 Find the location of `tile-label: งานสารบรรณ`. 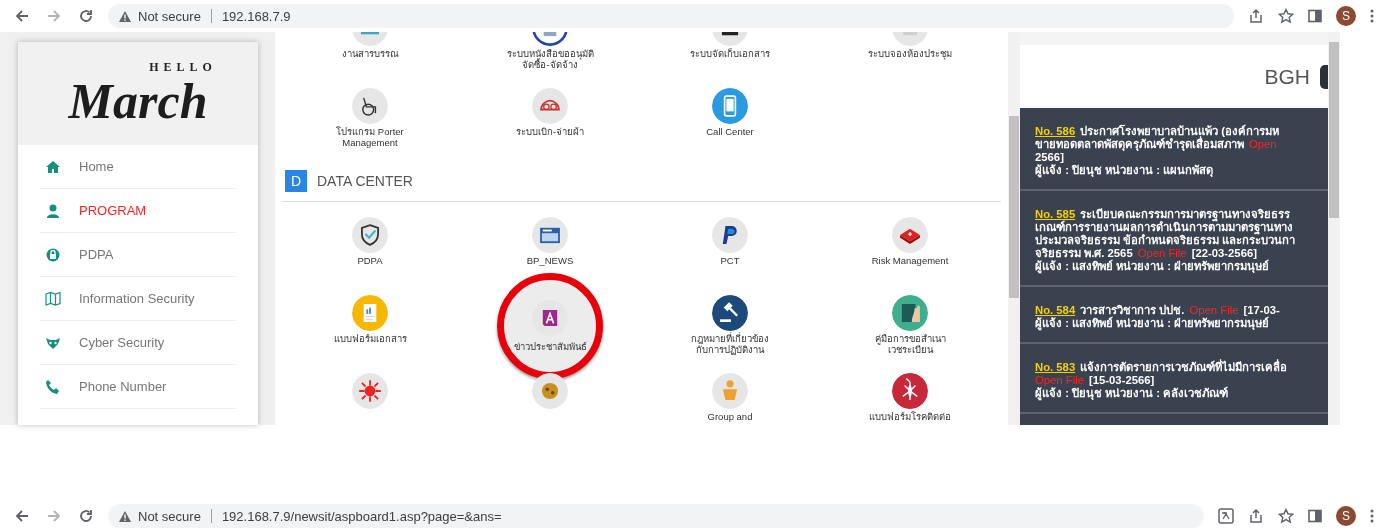

tile-label: งานสารบรรณ is located at coordinates (370, 54).